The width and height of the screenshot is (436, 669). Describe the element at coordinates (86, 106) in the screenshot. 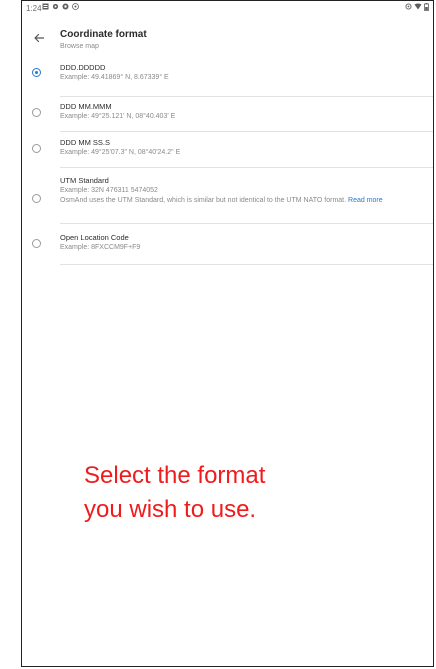

I see `option-label: DDD MM.MMM` at that location.